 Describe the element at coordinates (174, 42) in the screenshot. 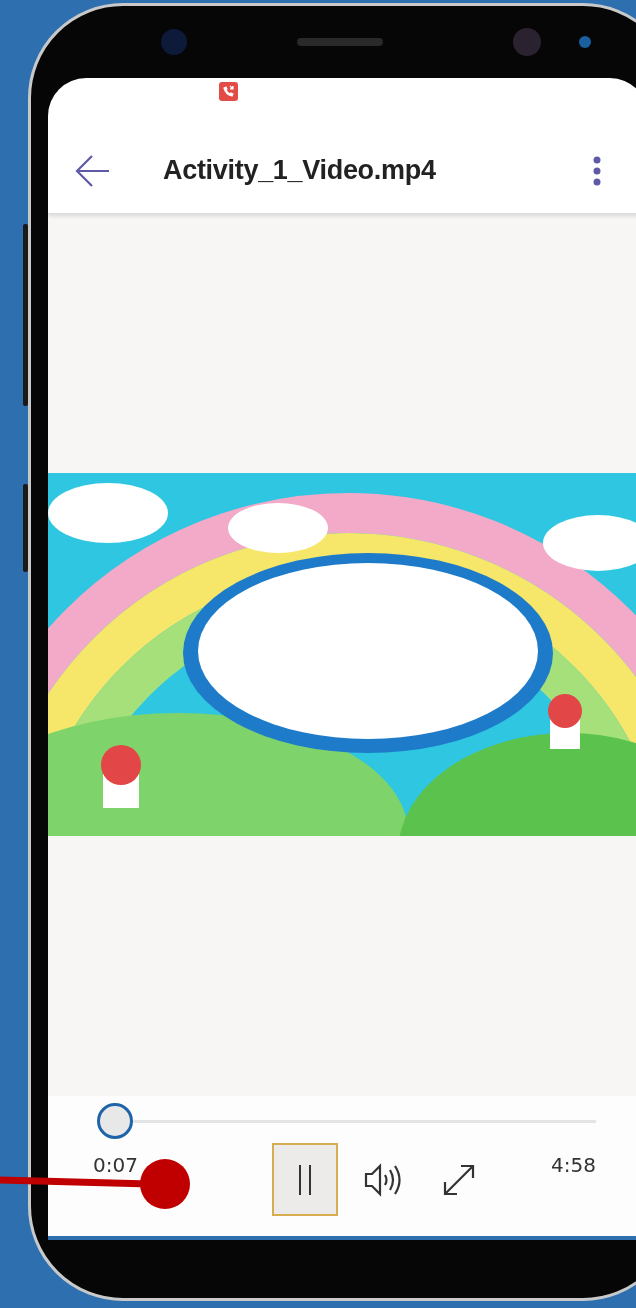

I see `sensor-icon` at that location.